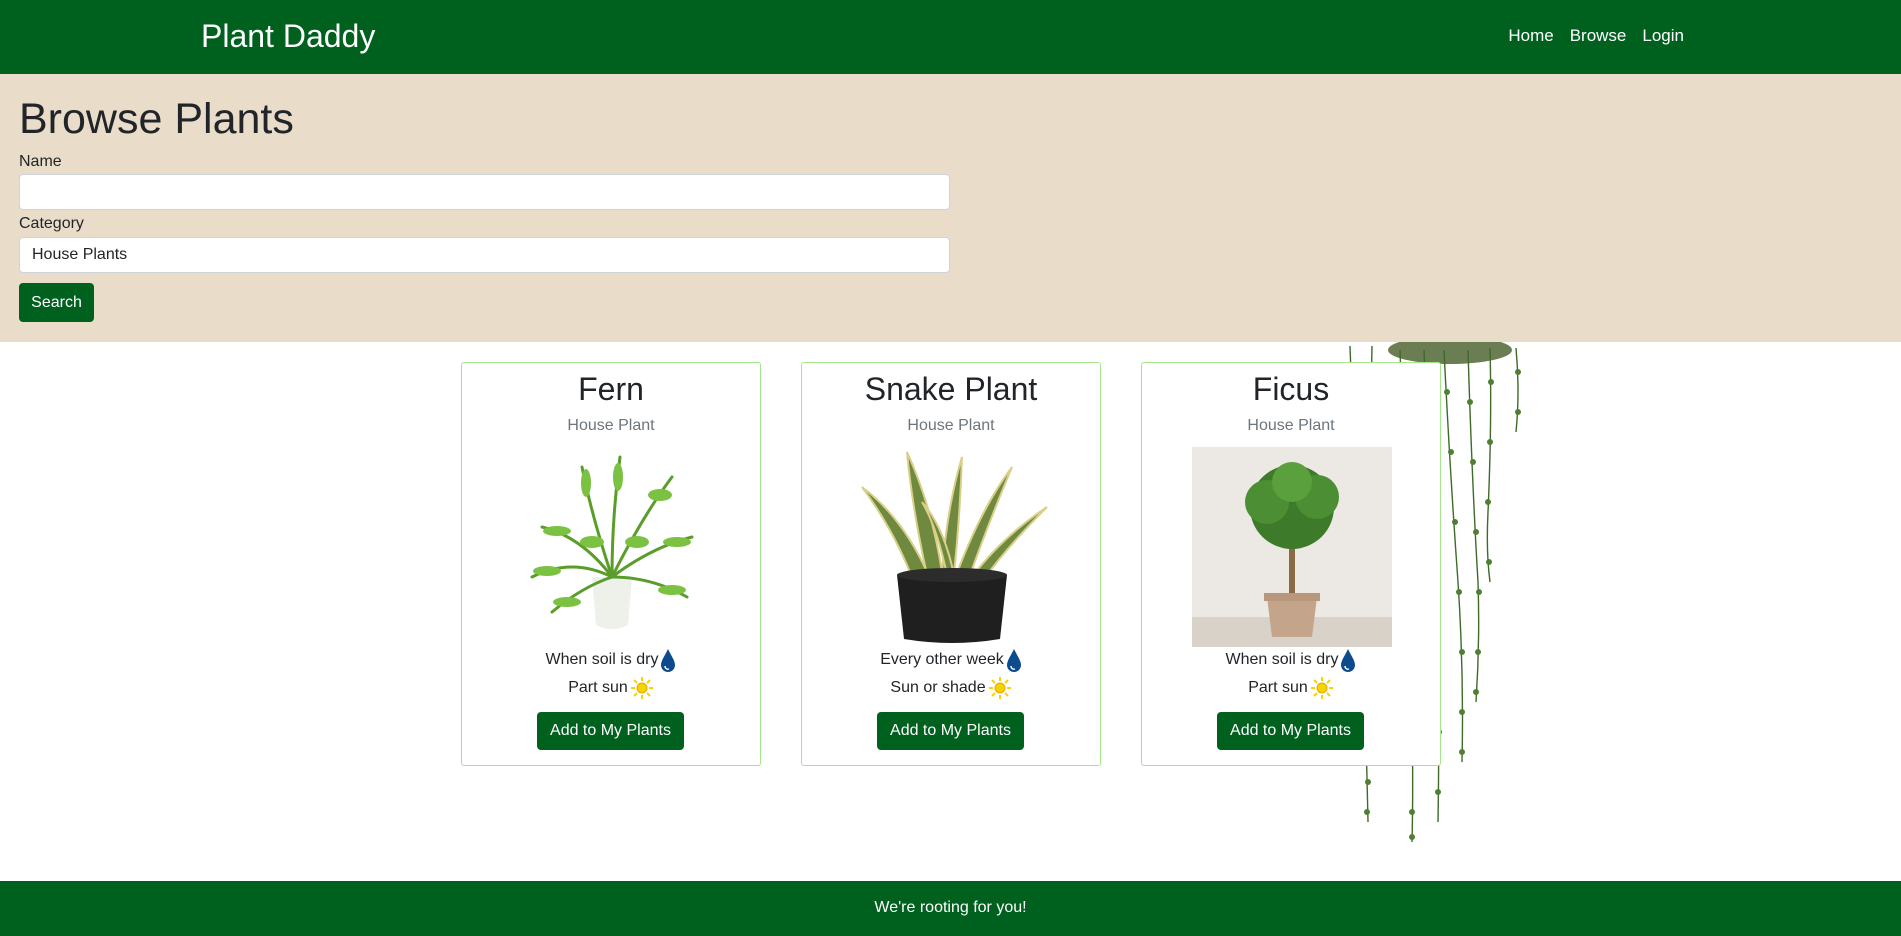 This screenshot has width=1901, height=936. What do you see at coordinates (612, 547) in the screenshot?
I see `fern-image` at bounding box center [612, 547].